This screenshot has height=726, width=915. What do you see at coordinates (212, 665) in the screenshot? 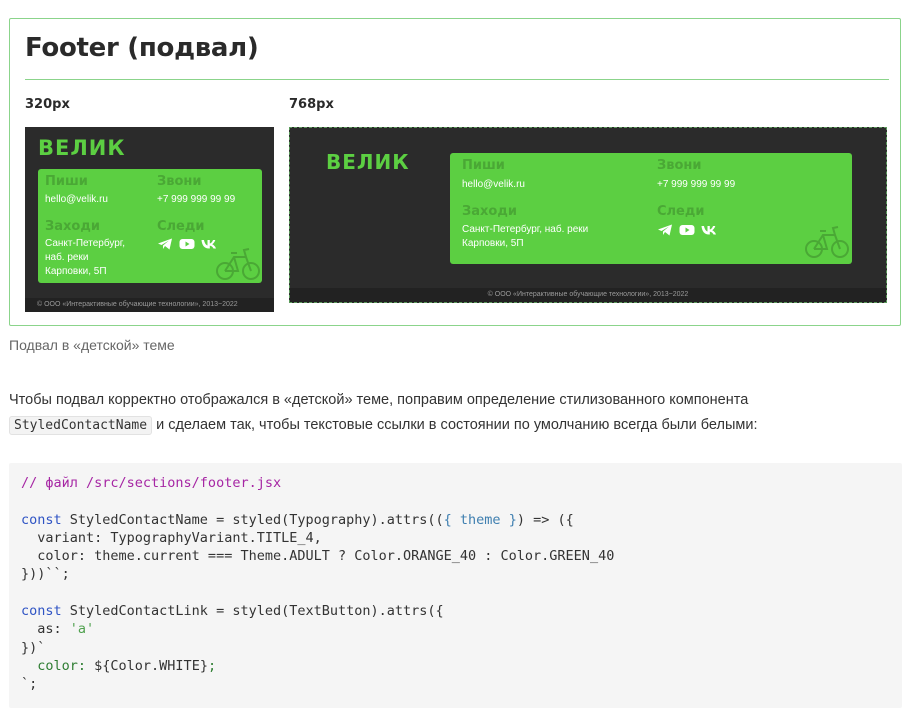
I see `code-text: ;` at bounding box center [212, 665].